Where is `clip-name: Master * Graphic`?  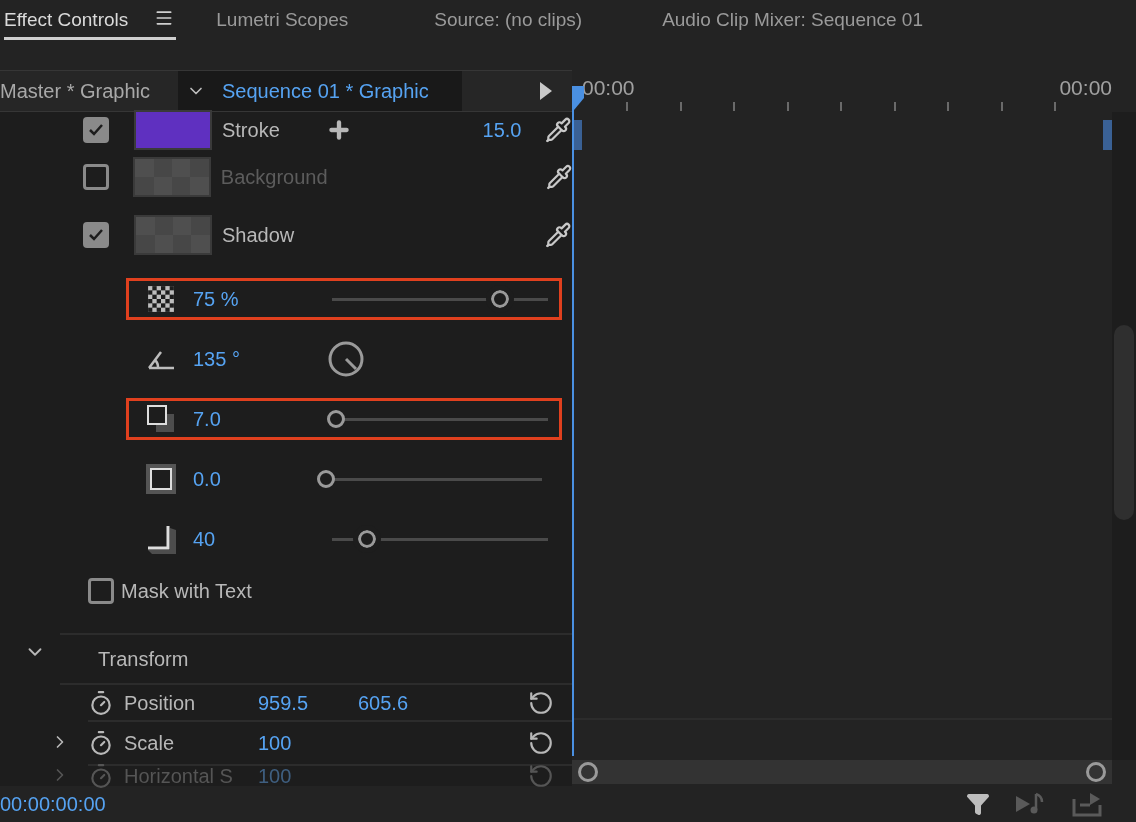
clip-name: Master * Graphic is located at coordinates (76, 91).